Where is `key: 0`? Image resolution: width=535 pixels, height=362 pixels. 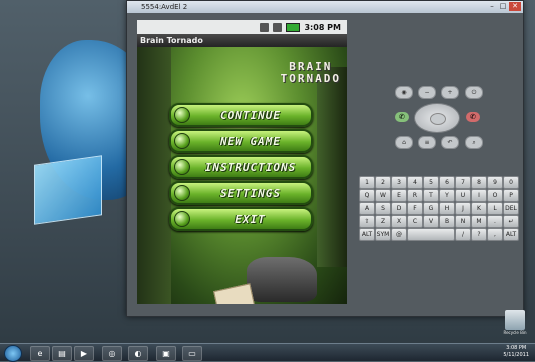
key: 0 is located at coordinates (511, 182).